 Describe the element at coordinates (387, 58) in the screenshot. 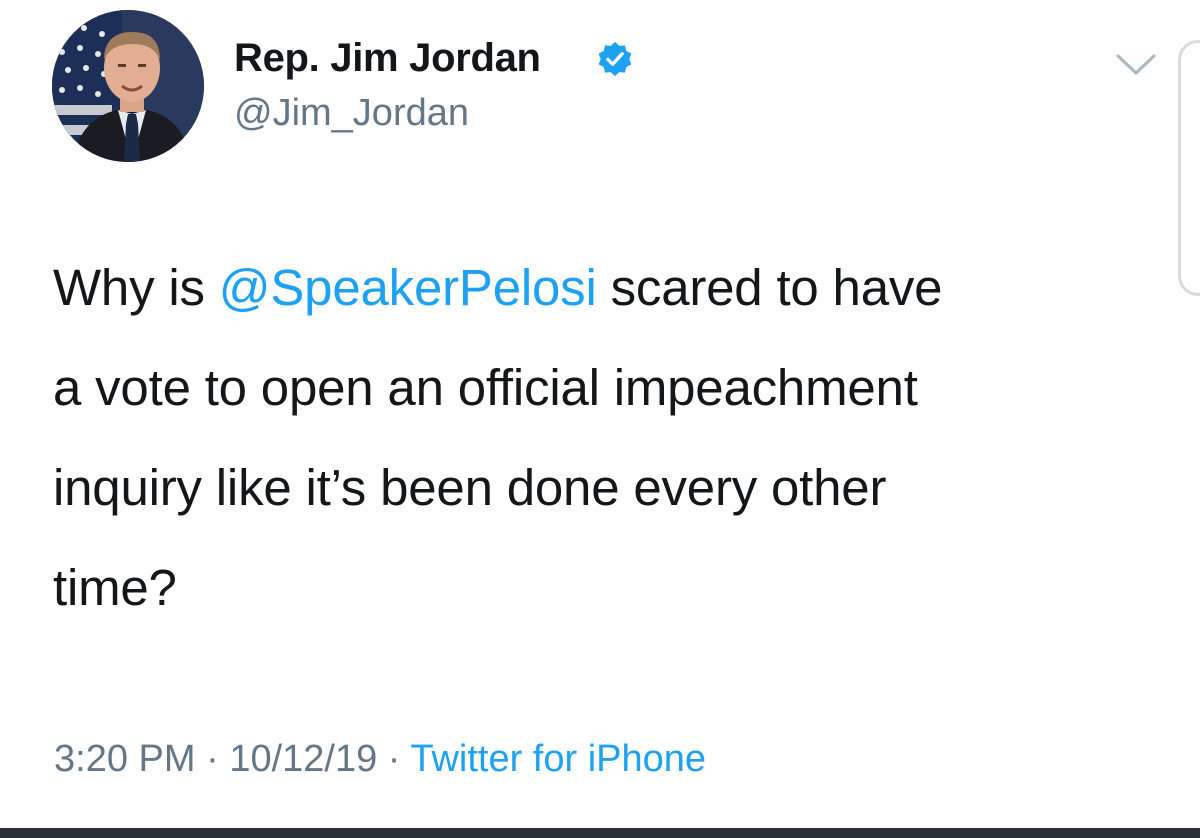

I see `author-display-name: Rep. Jim Jordan` at that location.